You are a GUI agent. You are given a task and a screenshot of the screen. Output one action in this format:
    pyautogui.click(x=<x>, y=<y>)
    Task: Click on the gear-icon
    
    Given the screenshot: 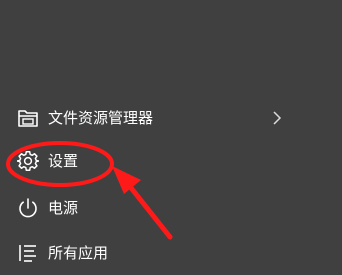 What is the action you would take?
    pyautogui.click(x=28, y=161)
    